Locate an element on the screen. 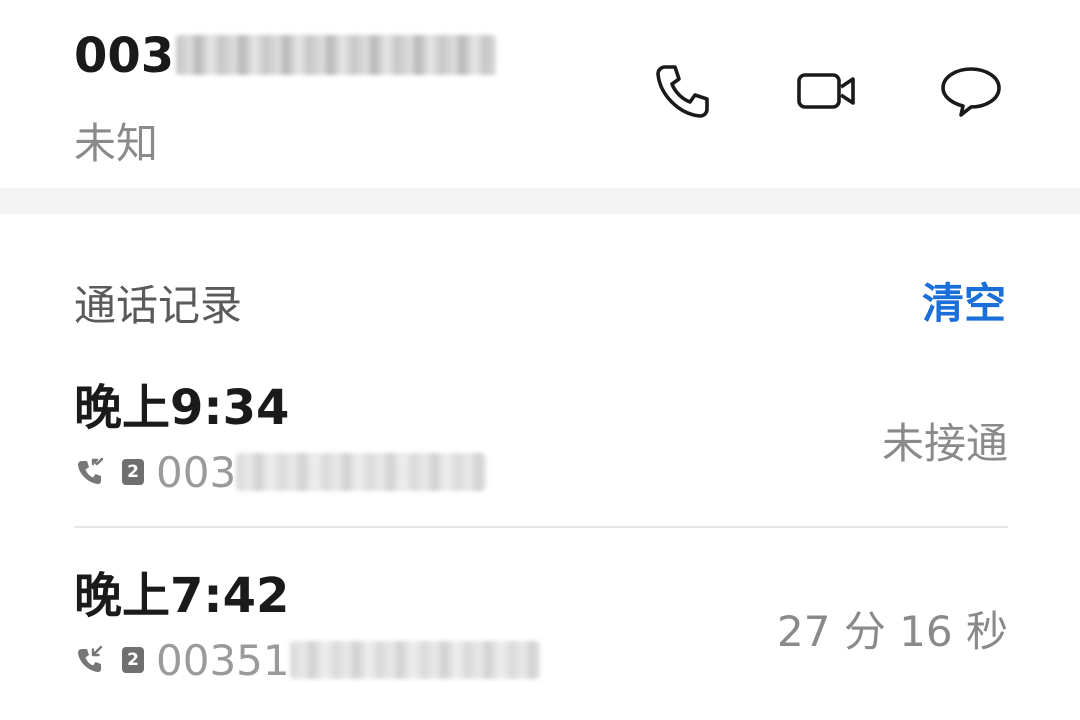 This screenshot has height=720, width=1080. call-number: 003 is located at coordinates (321, 472).